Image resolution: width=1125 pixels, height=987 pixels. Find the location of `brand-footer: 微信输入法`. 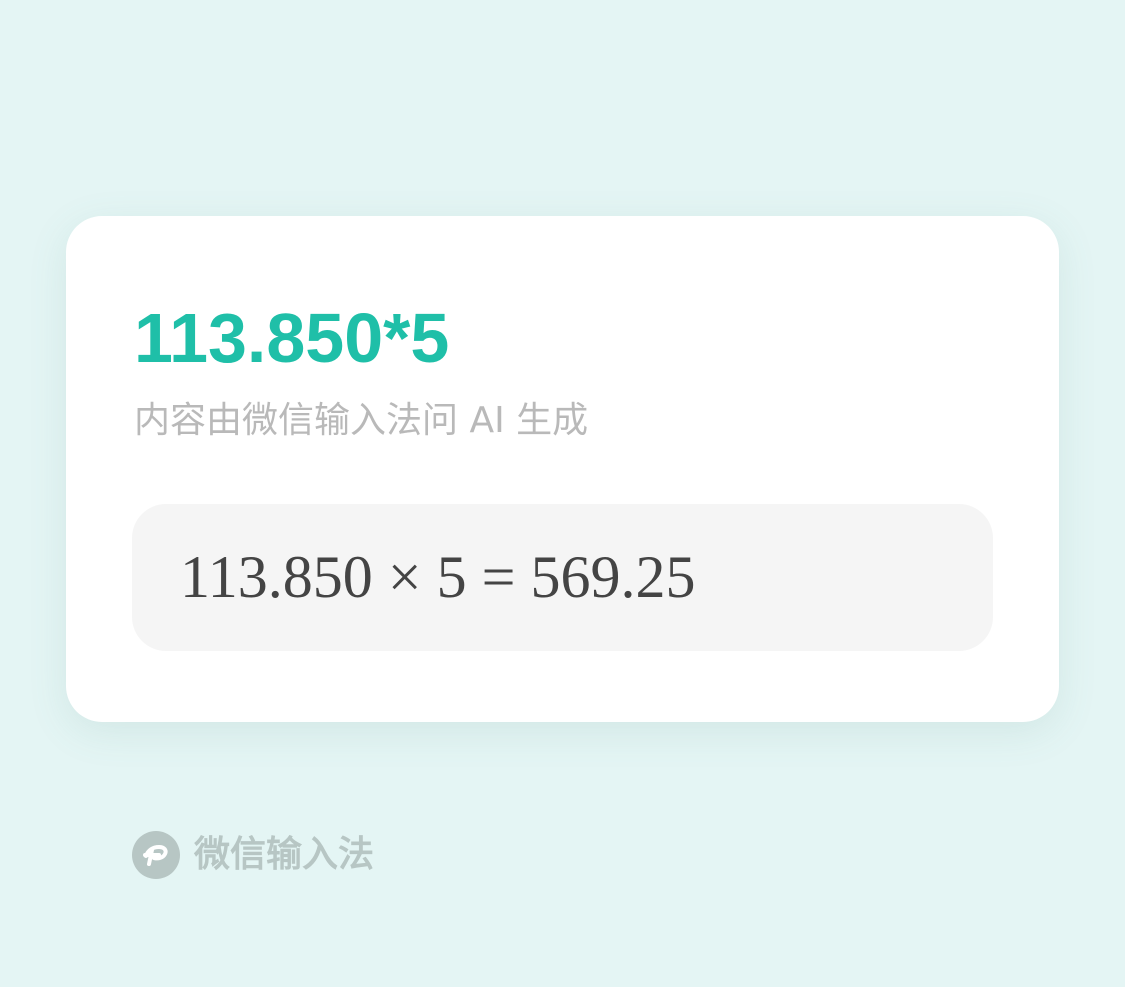

brand-footer: 微信输入法 is located at coordinates (253, 855).